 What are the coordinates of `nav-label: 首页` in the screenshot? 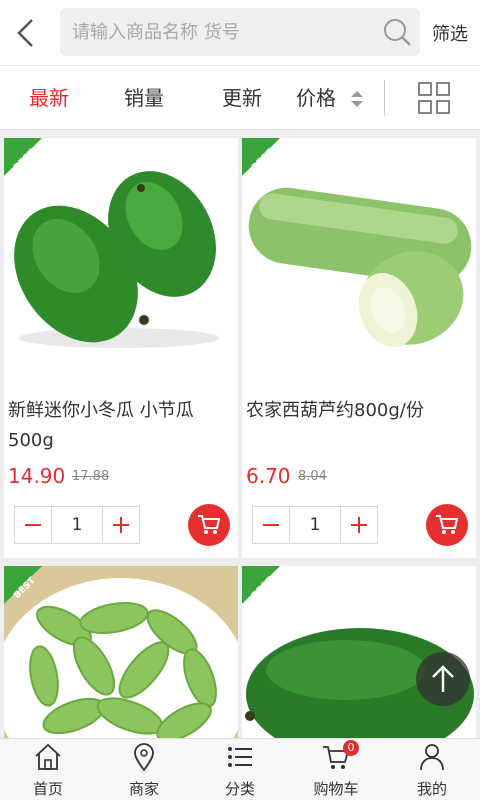 It's located at (47, 789).